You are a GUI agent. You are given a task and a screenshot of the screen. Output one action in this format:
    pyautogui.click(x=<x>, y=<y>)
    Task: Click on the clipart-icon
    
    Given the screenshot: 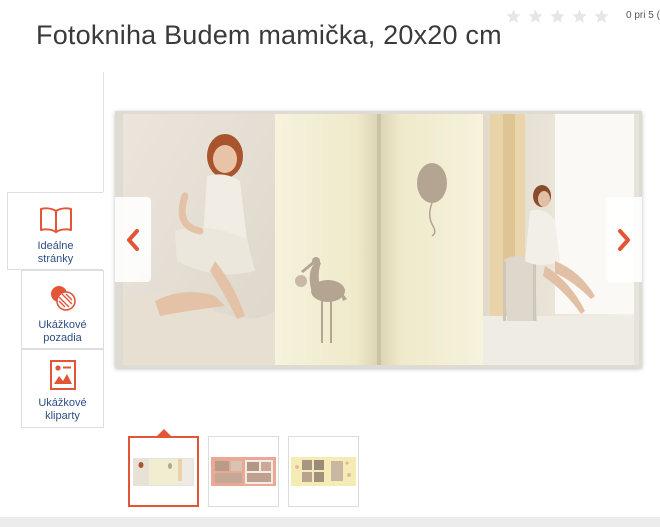 What is the action you would take?
    pyautogui.click(x=62, y=375)
    